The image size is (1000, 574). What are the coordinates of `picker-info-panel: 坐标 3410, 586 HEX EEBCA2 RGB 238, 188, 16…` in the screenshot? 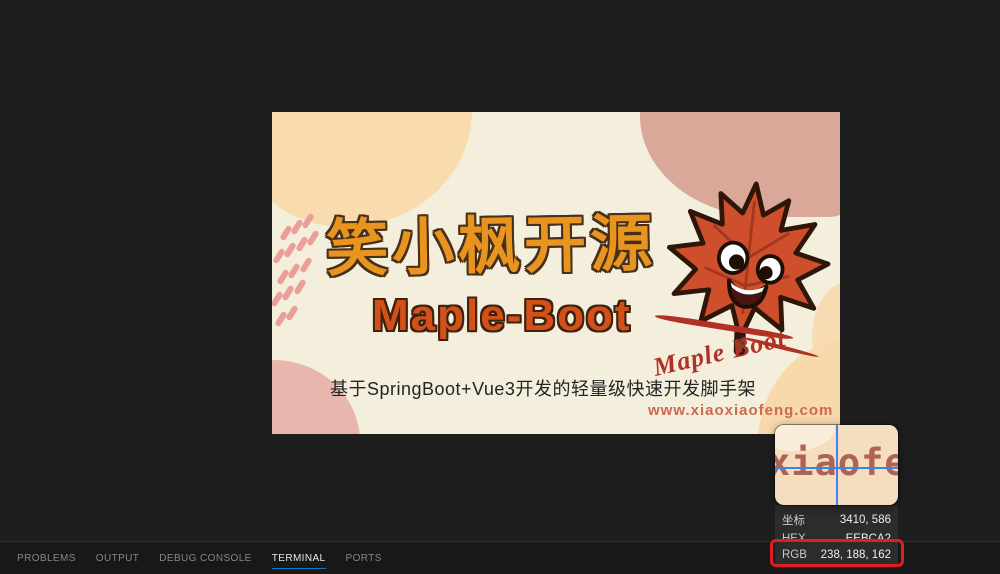 It's located at (836, 536).